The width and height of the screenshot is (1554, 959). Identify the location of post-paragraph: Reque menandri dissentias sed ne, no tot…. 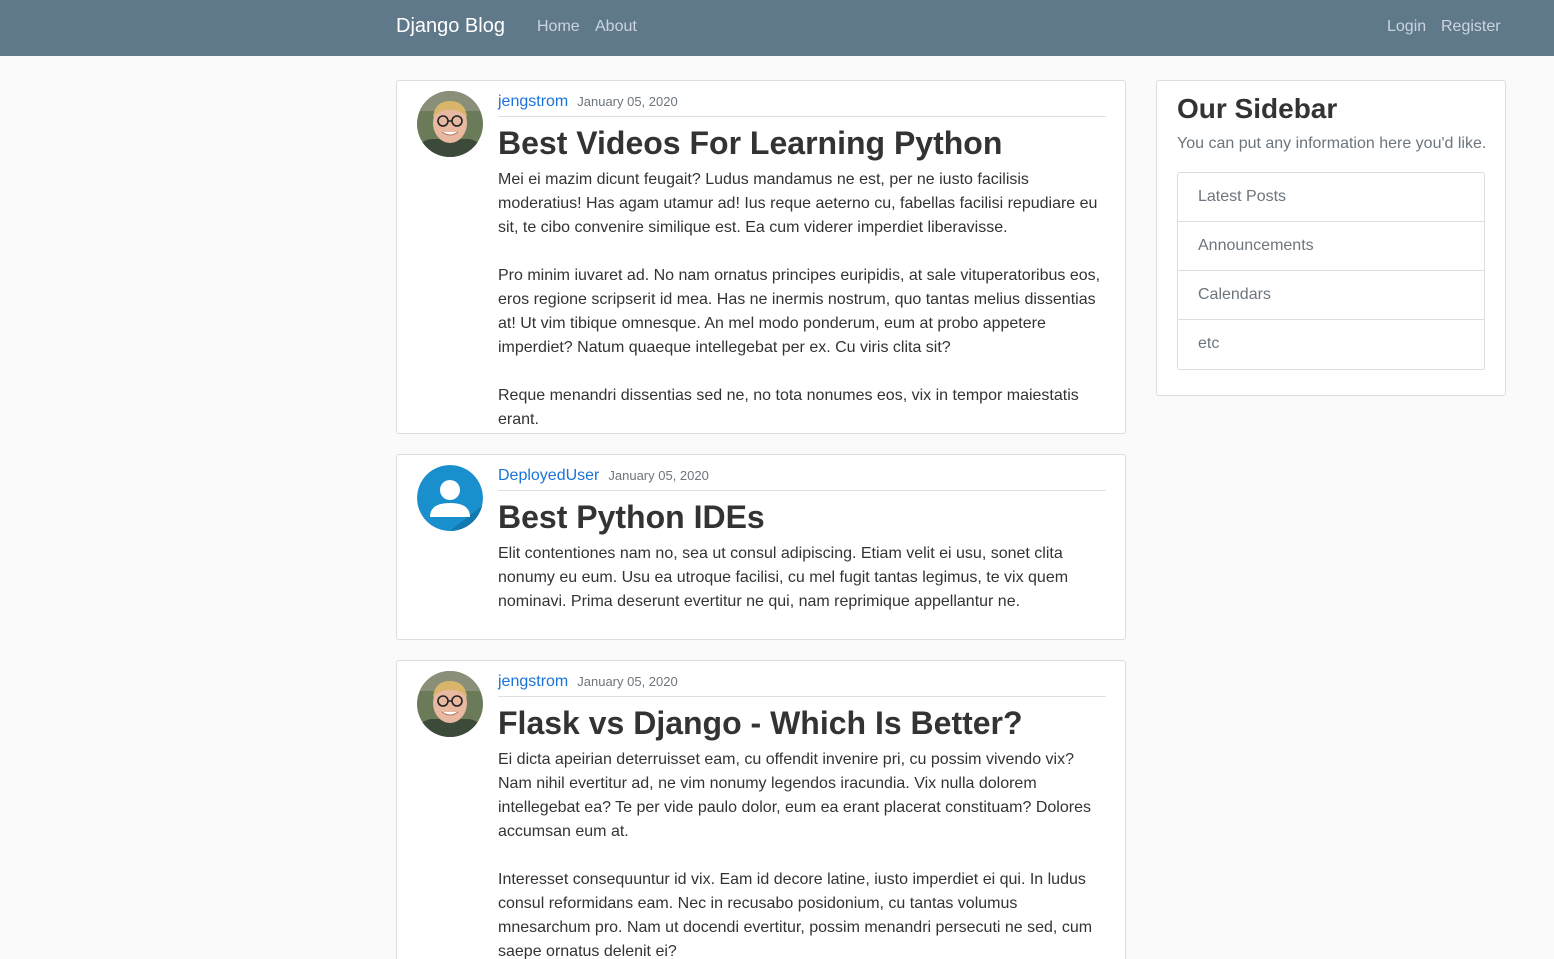
(788, 407).